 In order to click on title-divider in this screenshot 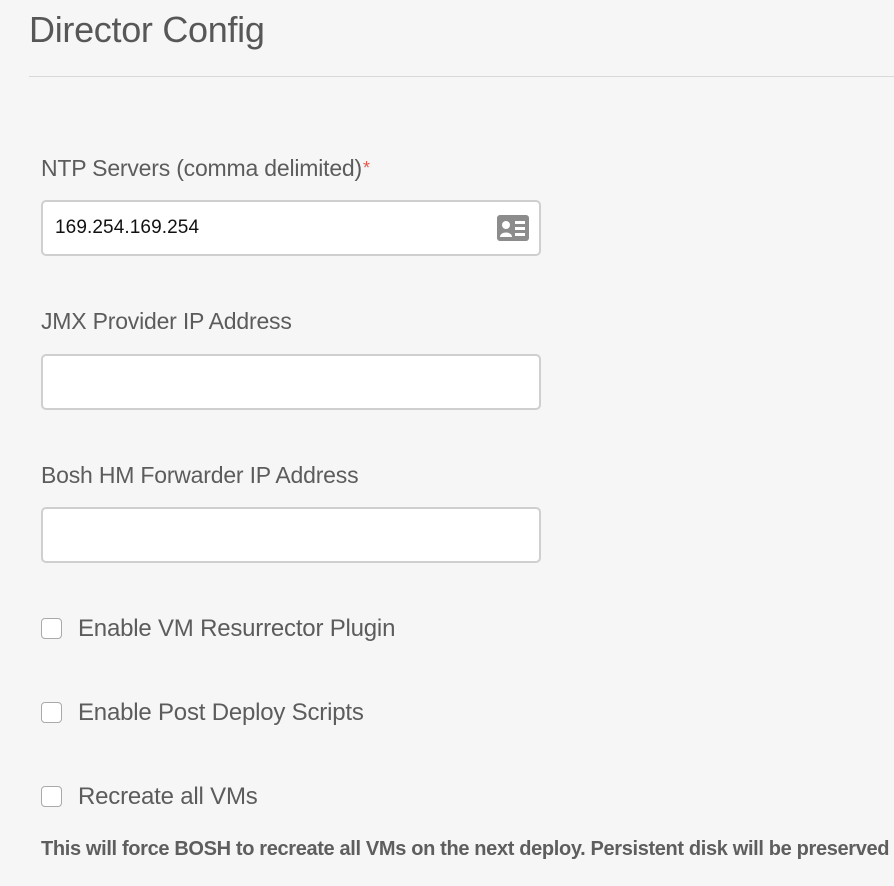, I will do `click(461, 76)`.